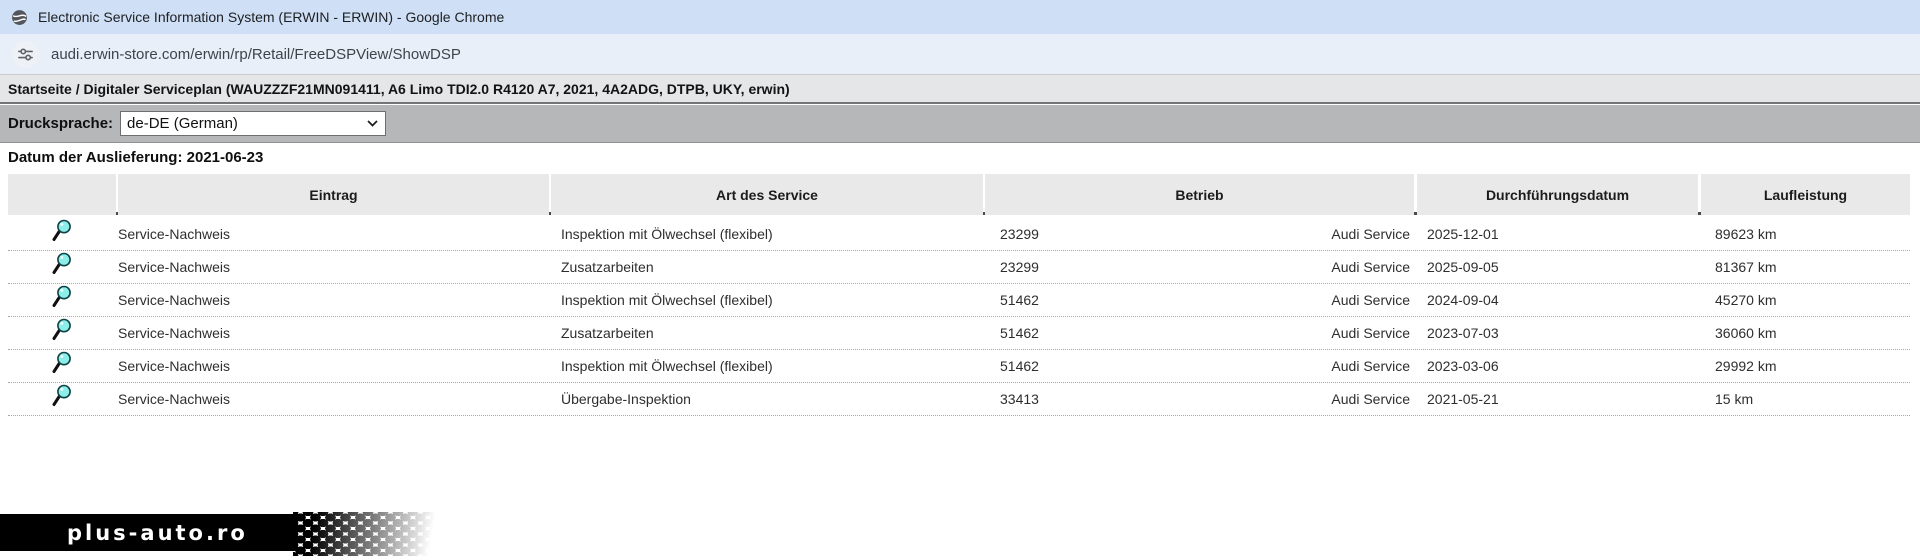 This screenshot has width=1920, height=560. I want to click on site-settings-tune-icon, so click(25, 54).